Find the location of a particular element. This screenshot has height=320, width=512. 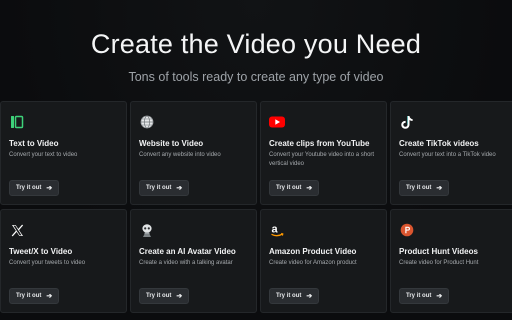

card-description: Create video for Amazon product is located at coordinates (313, 263).